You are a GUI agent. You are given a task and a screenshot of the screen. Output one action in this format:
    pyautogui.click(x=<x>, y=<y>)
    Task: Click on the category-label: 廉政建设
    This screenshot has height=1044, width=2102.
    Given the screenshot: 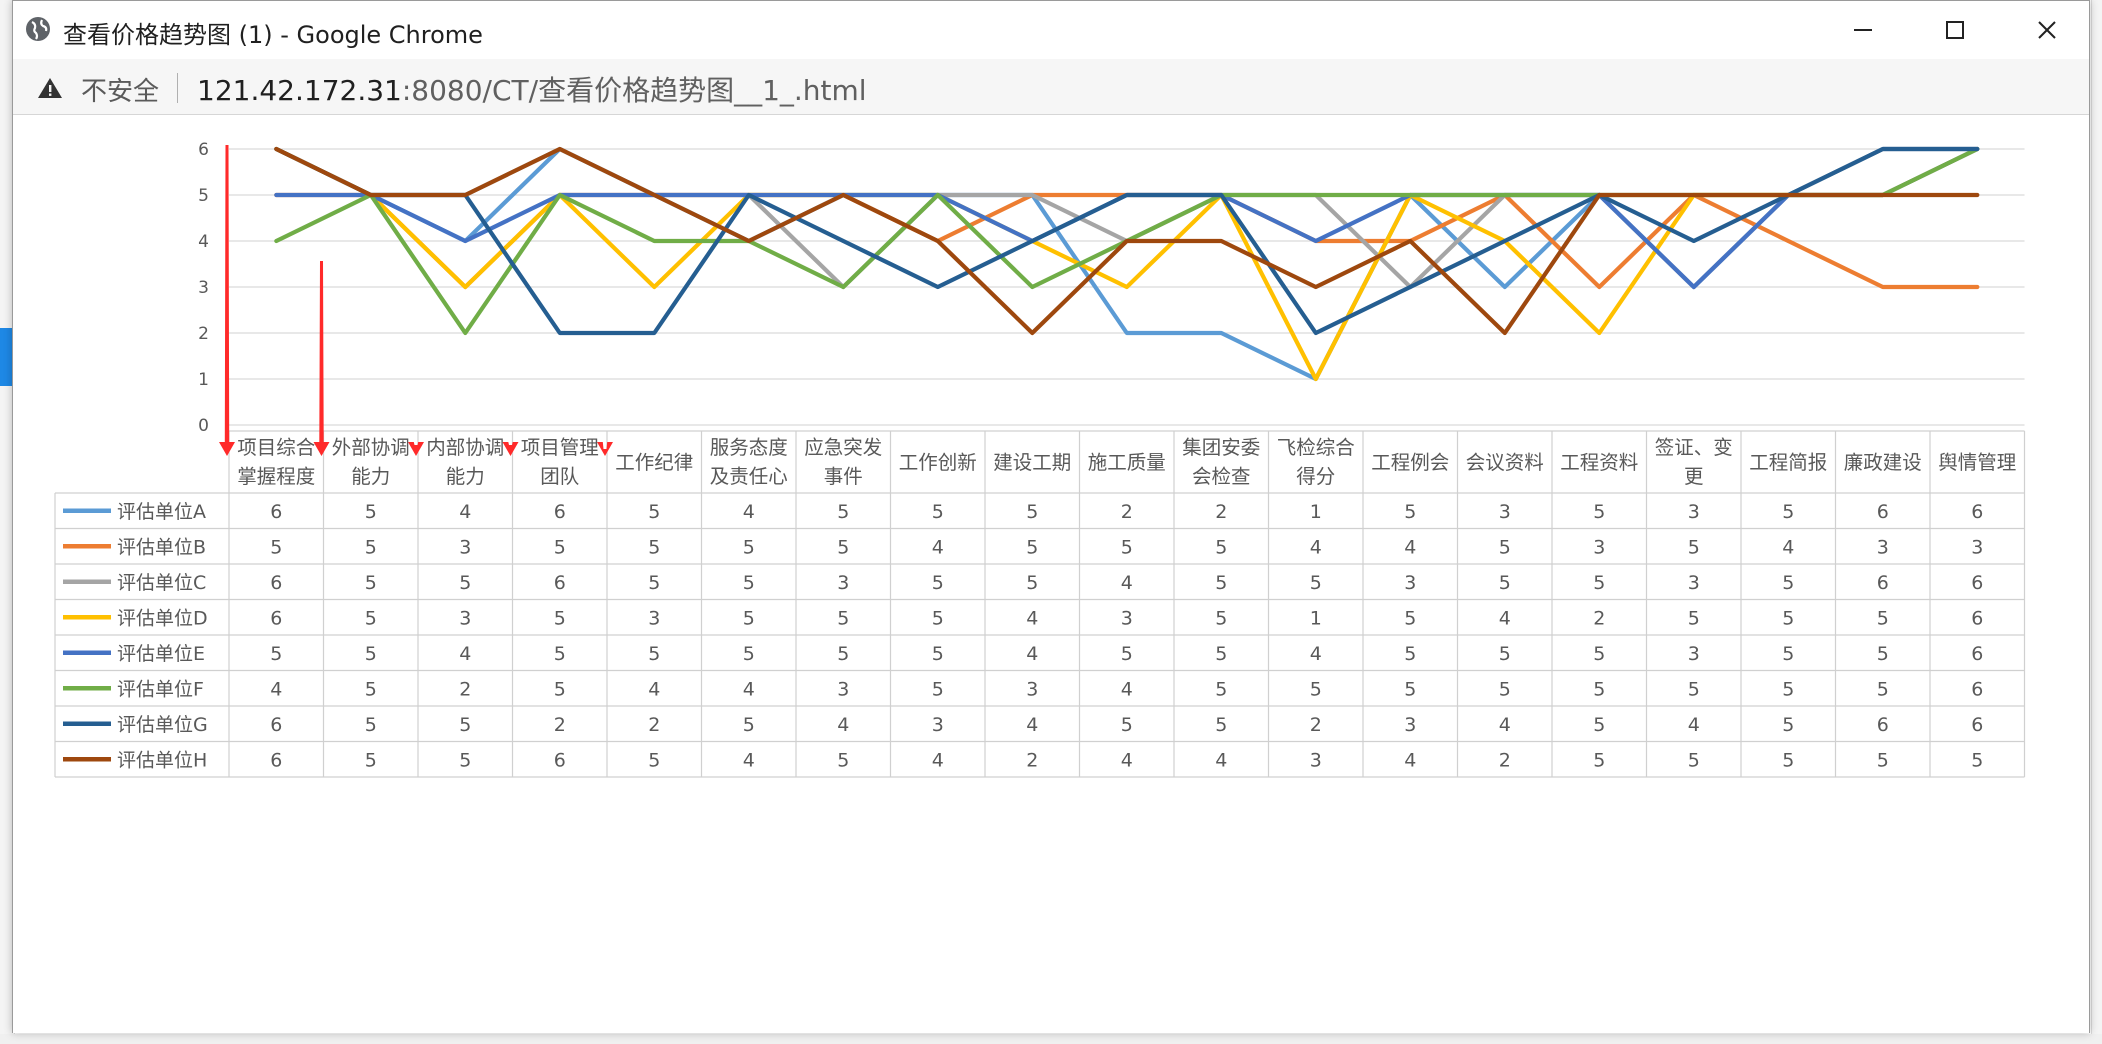 What is the action you would take?
    pyautogui.click(x=1883, y=462)
    